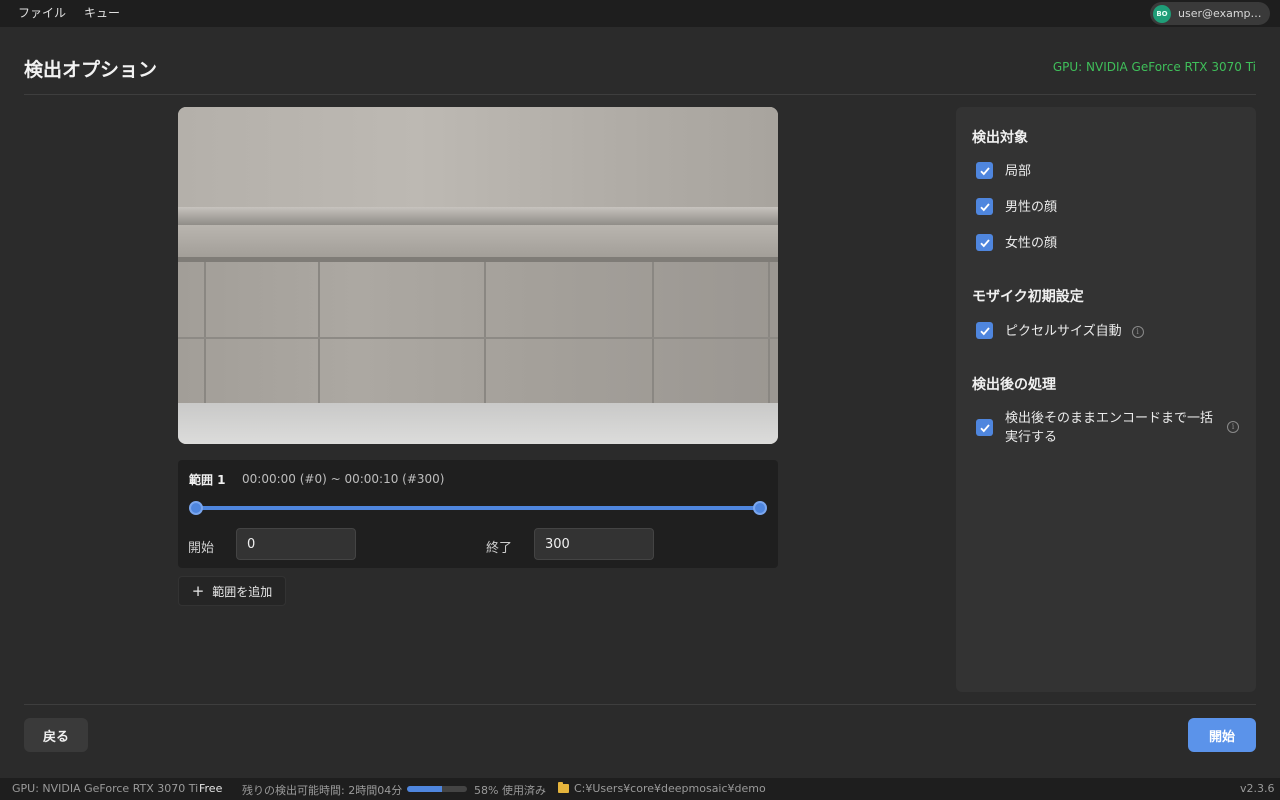  Describe the element at coordinates (1257, 788) in the screenshot. I see `status-version: v2.3.6` at that location.